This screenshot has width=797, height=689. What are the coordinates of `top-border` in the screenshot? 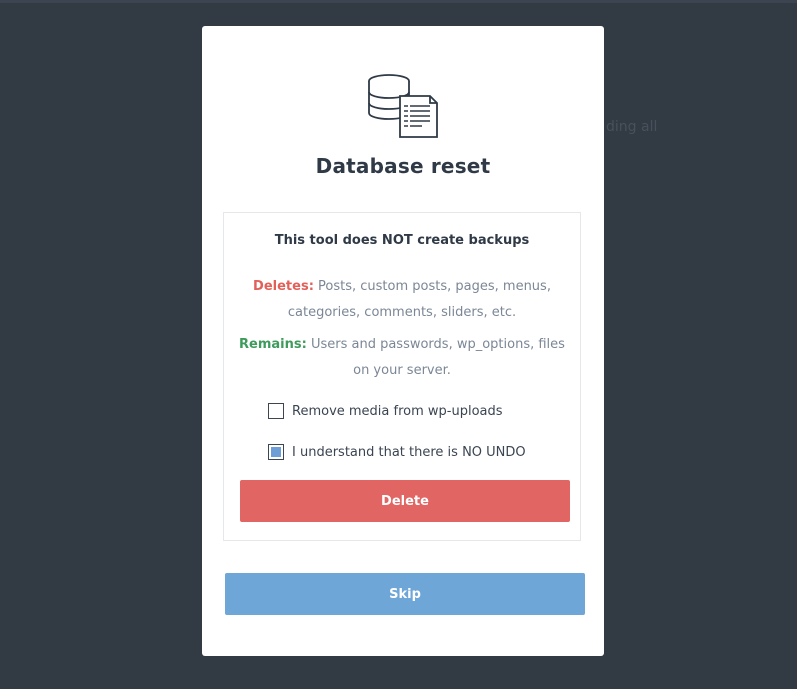 It's located at (398, 1).